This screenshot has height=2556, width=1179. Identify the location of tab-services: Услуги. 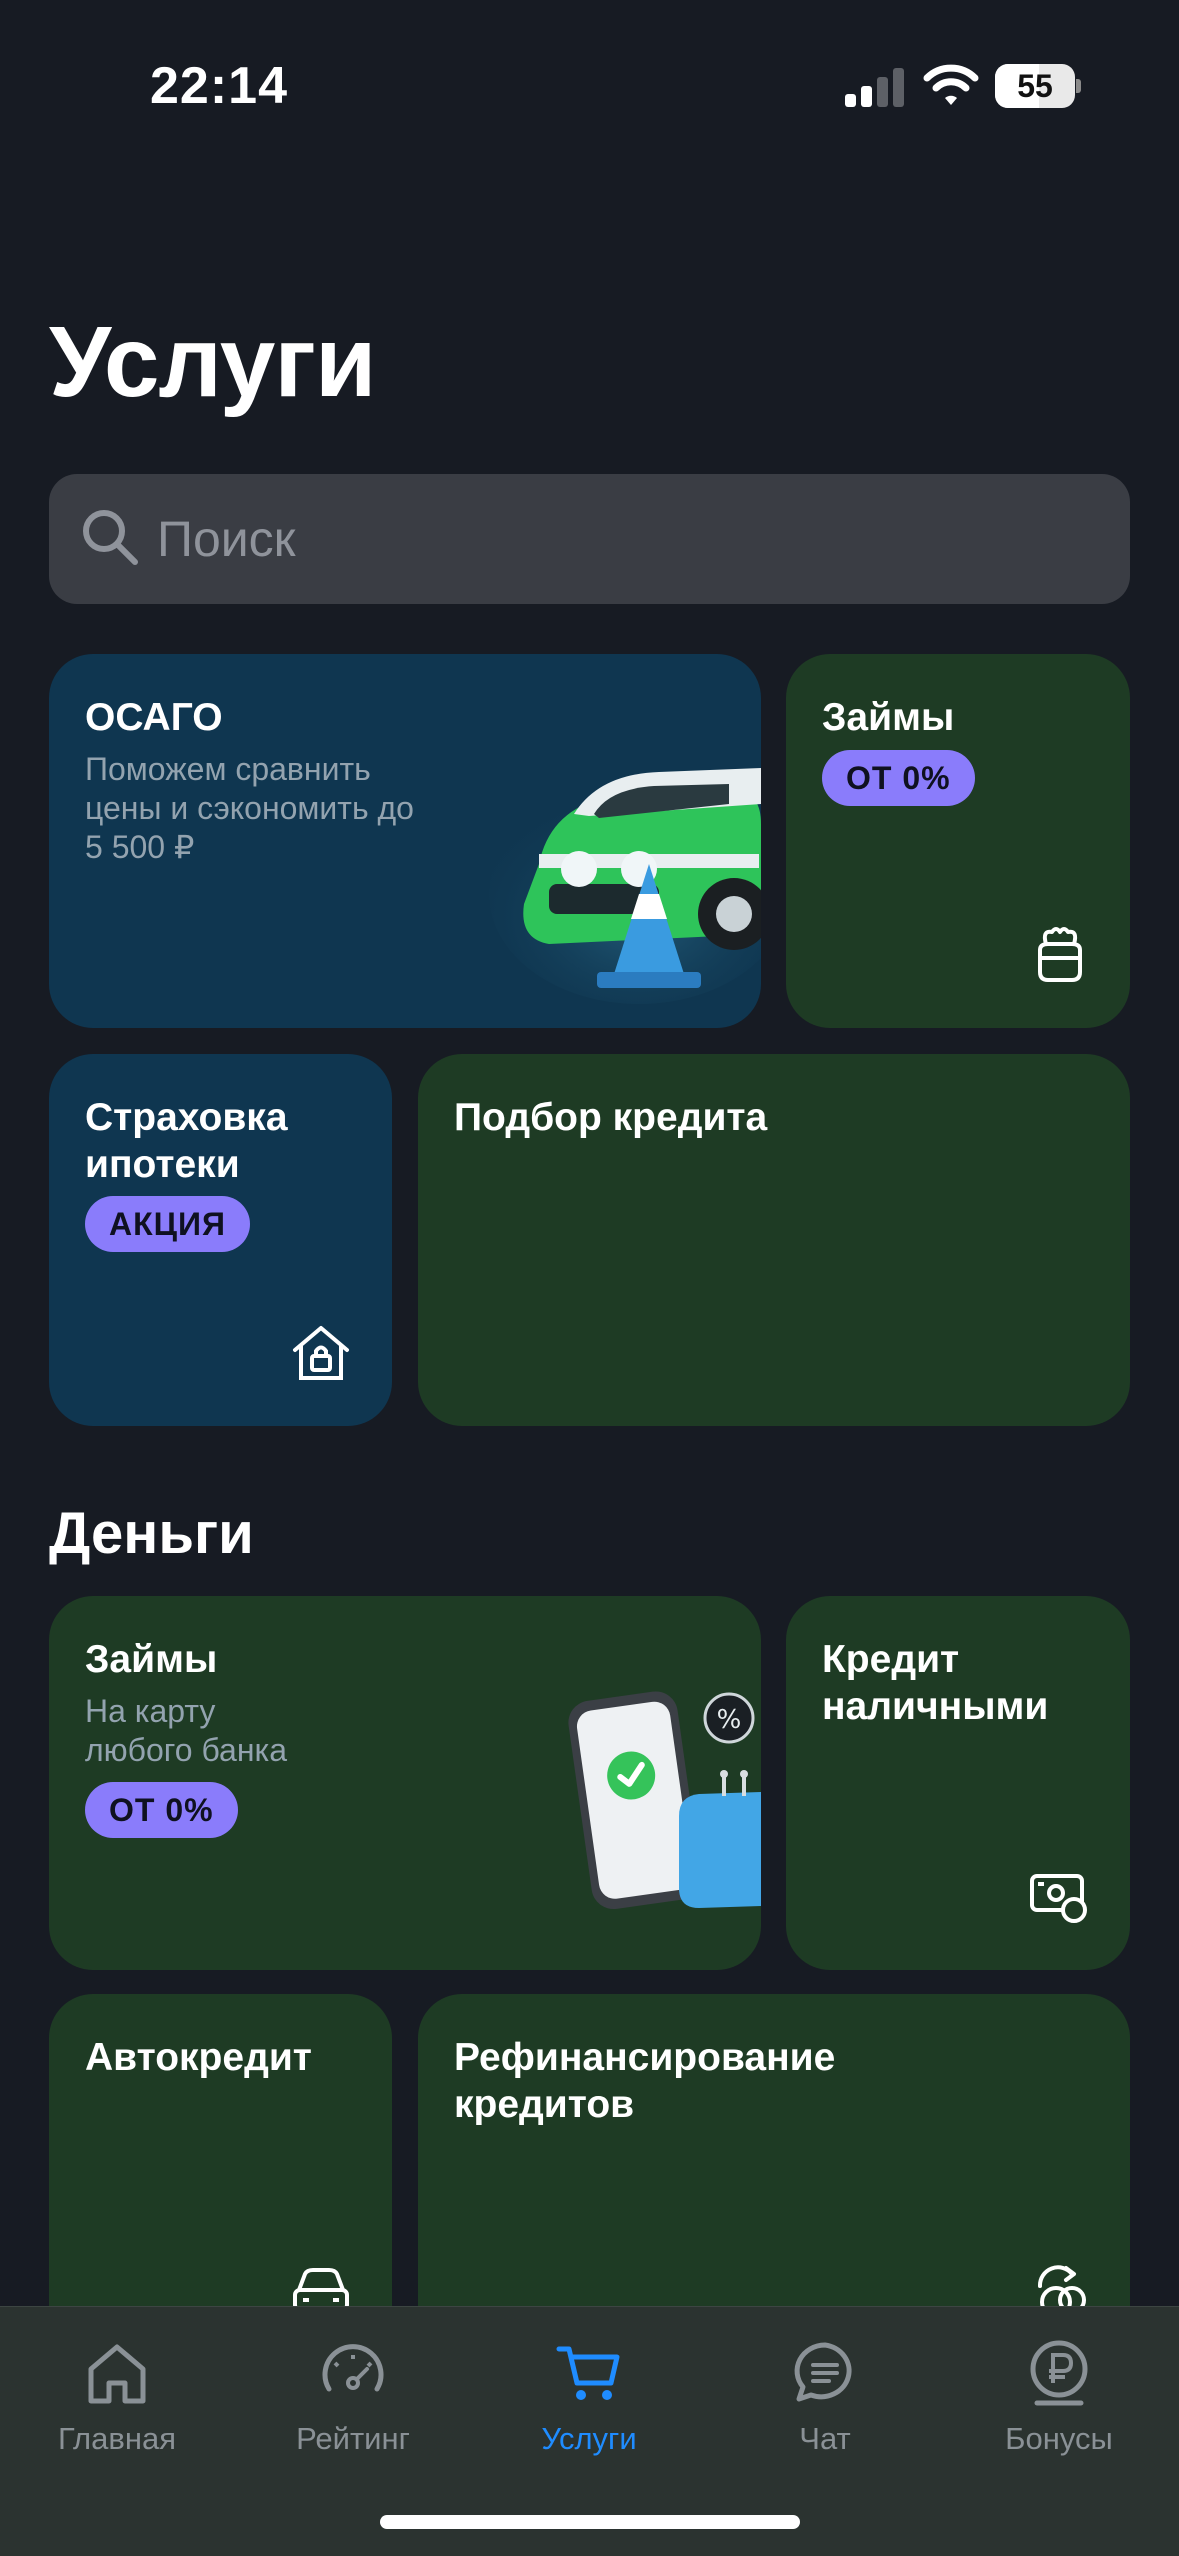
(589, 2402).